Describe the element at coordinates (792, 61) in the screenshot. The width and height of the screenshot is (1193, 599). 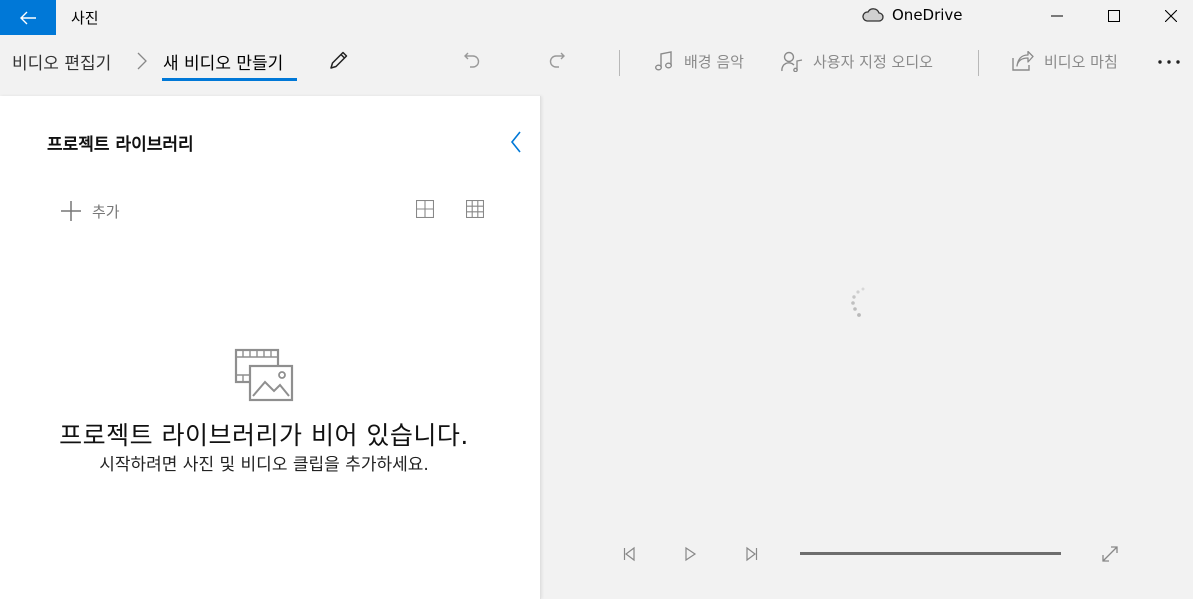
I see `person-audio-icon` at that location.